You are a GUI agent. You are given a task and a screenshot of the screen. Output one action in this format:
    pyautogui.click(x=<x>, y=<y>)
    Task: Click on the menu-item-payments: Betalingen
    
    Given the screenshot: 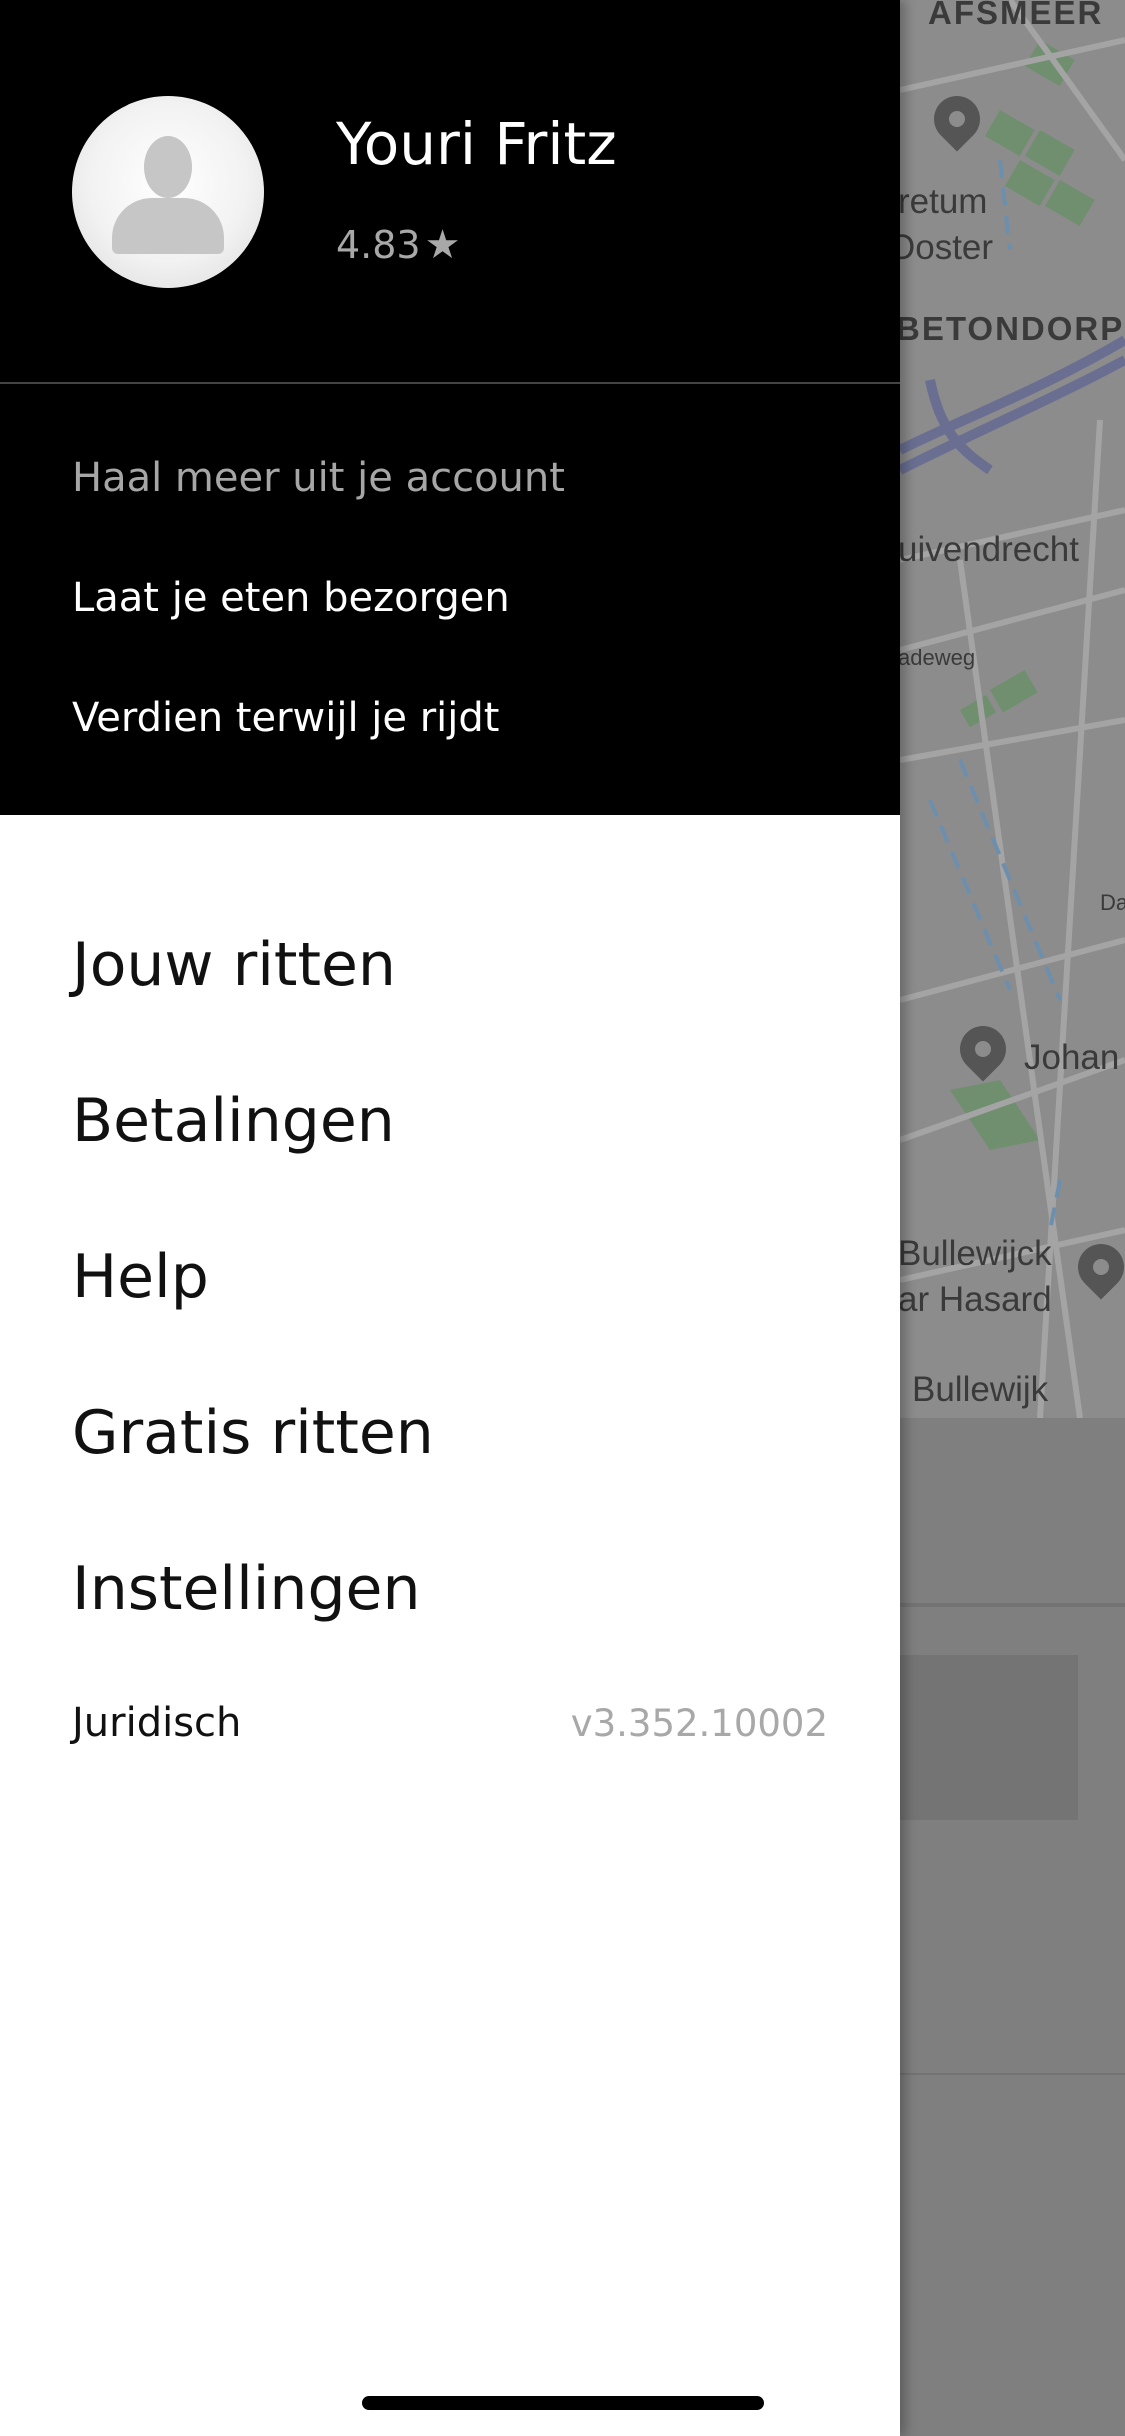 What is the action you would take?
    pyautogui.click(x=233, y=1121)
    